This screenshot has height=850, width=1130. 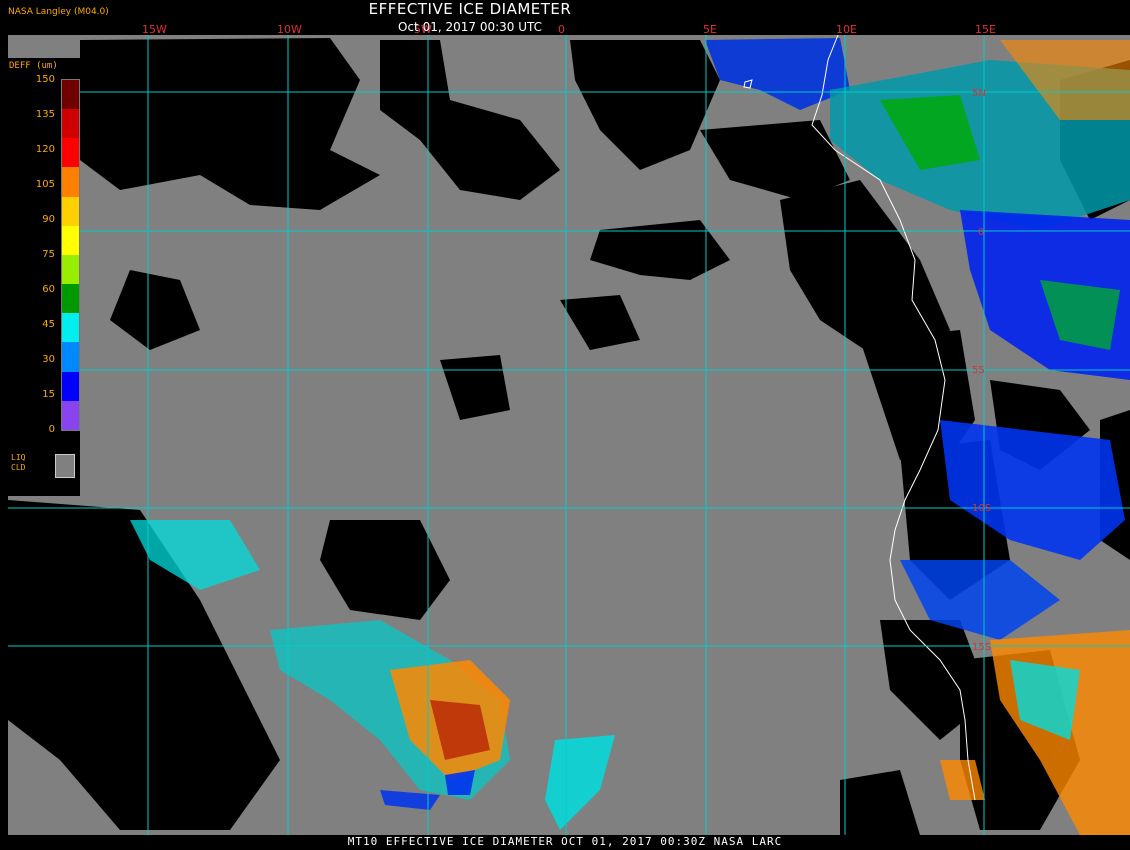 What do you see at coordinates (48, 289) in the screenshot?
I see `legend-tick-label: 60` at bounding box center [48, 289].